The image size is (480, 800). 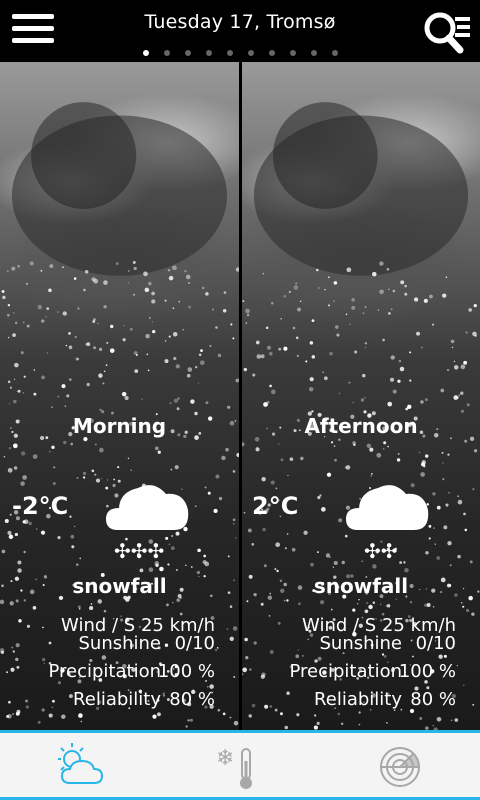 What do you see at coordinates (361, 426) in the screenshot?
I see `period-label: Afternoon` at bounding box center [361, 426].